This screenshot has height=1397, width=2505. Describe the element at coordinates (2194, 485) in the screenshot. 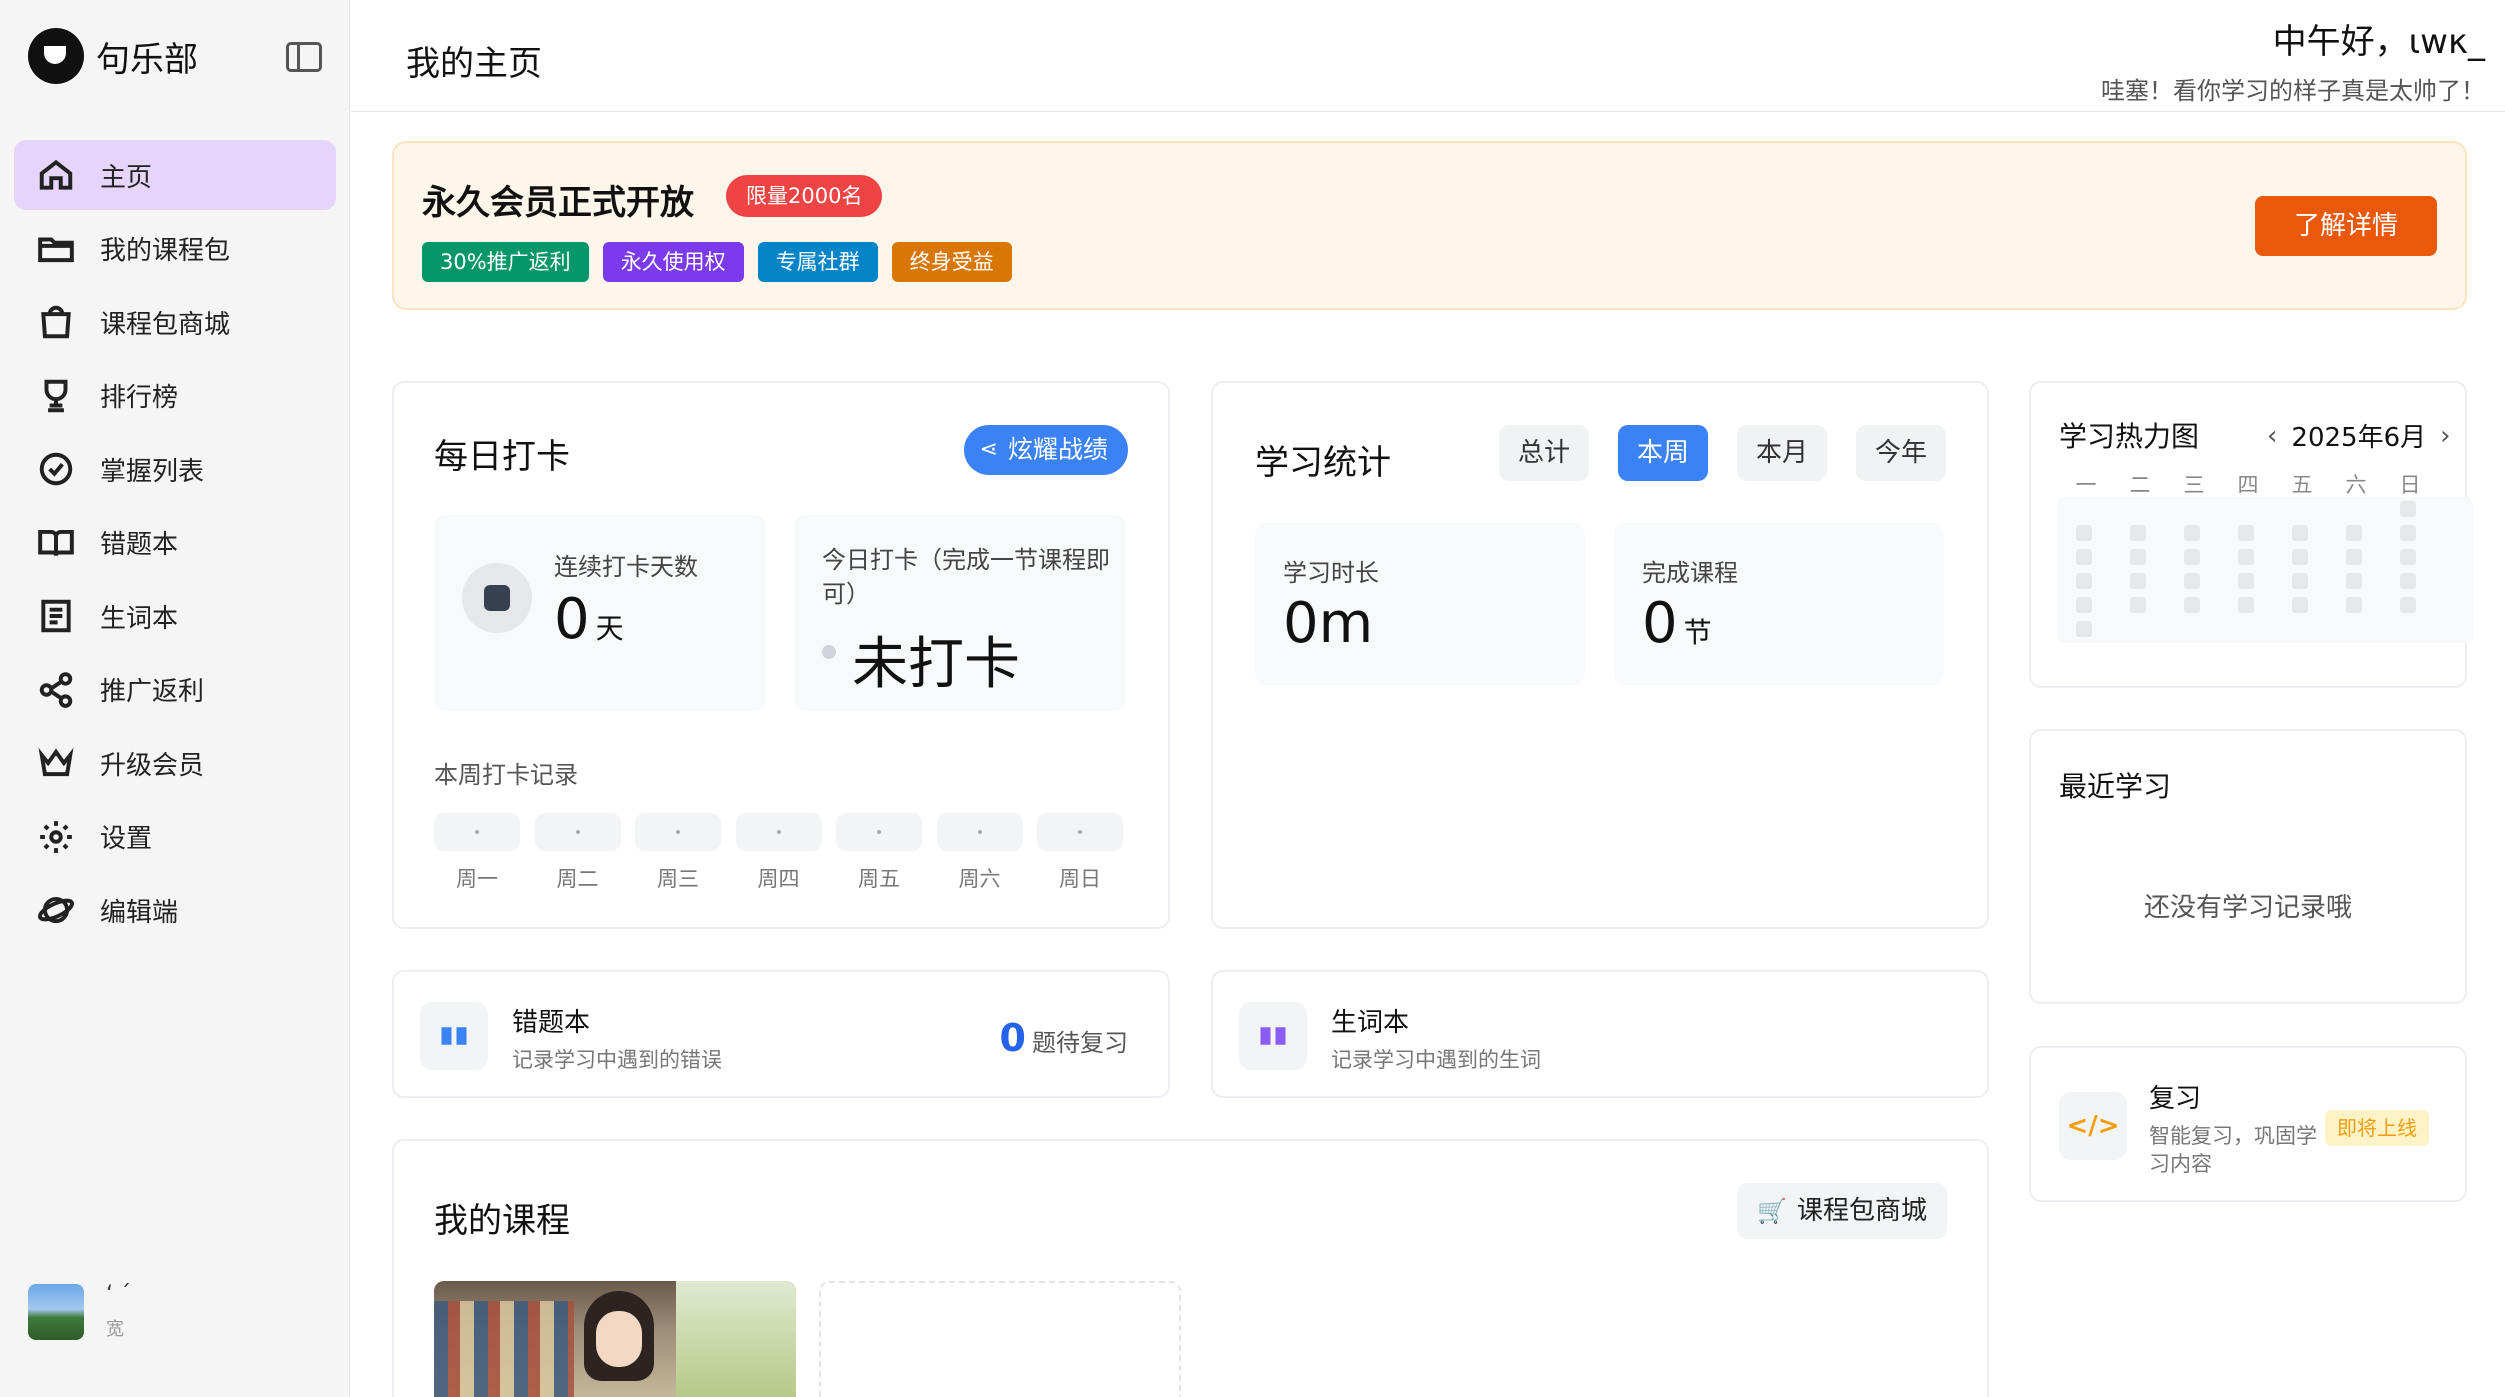

I see `weekday-label: 三` at that location.